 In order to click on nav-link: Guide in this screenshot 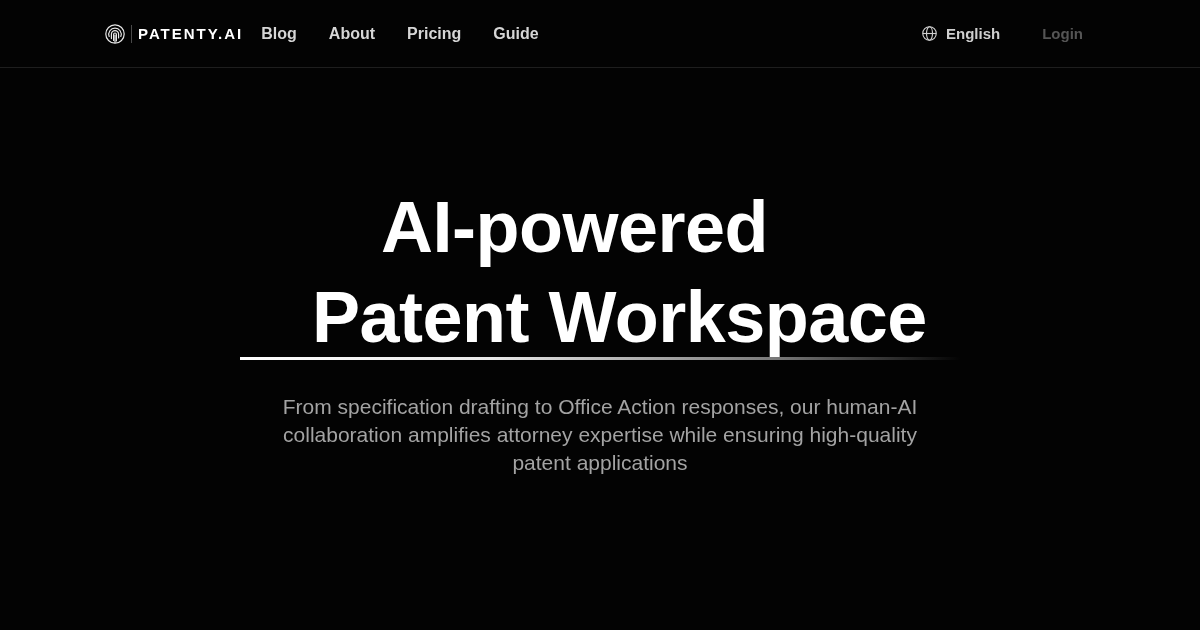, I will do `click(516, 33)`.